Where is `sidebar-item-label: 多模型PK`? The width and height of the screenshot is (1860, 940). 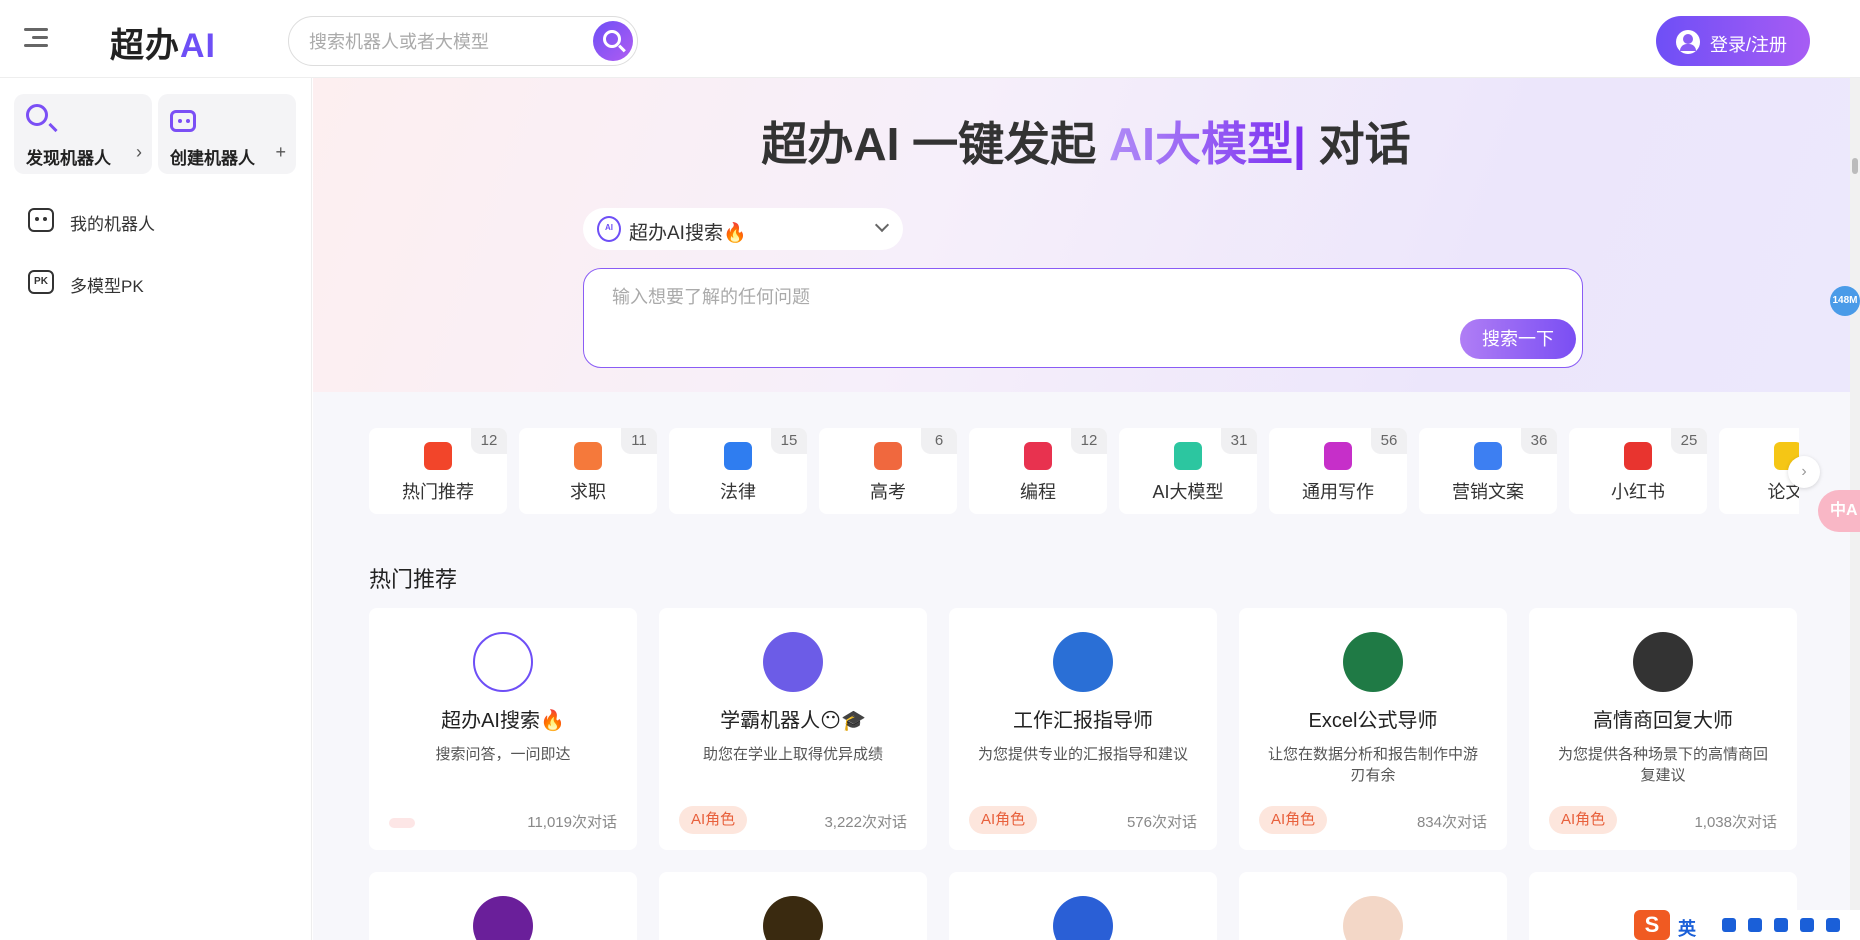 sidebar-item-label: 多模型PK is located at coordinates (107, 286).